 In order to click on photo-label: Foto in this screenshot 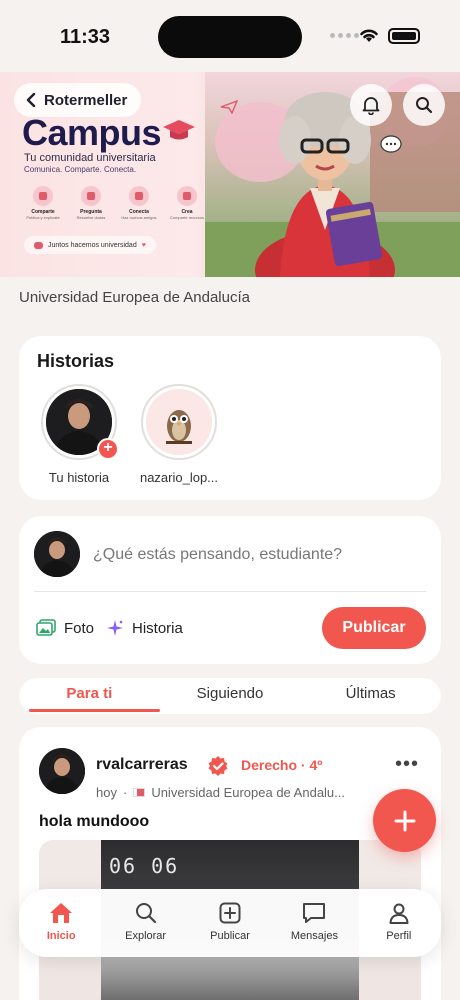, I will do `click(79, 628)`.